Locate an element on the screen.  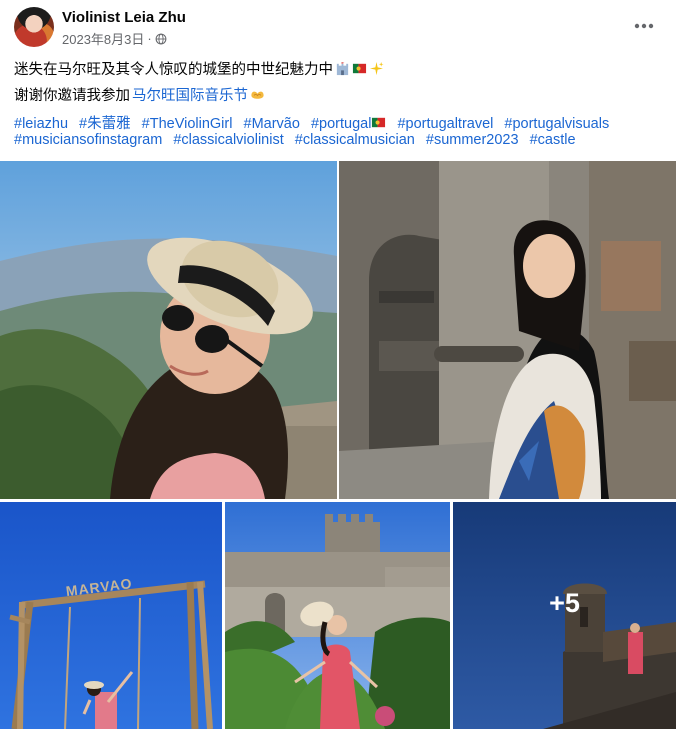
hashtag-classicalviolinist: #classicalviolinist is located at coordinates (228, 140).